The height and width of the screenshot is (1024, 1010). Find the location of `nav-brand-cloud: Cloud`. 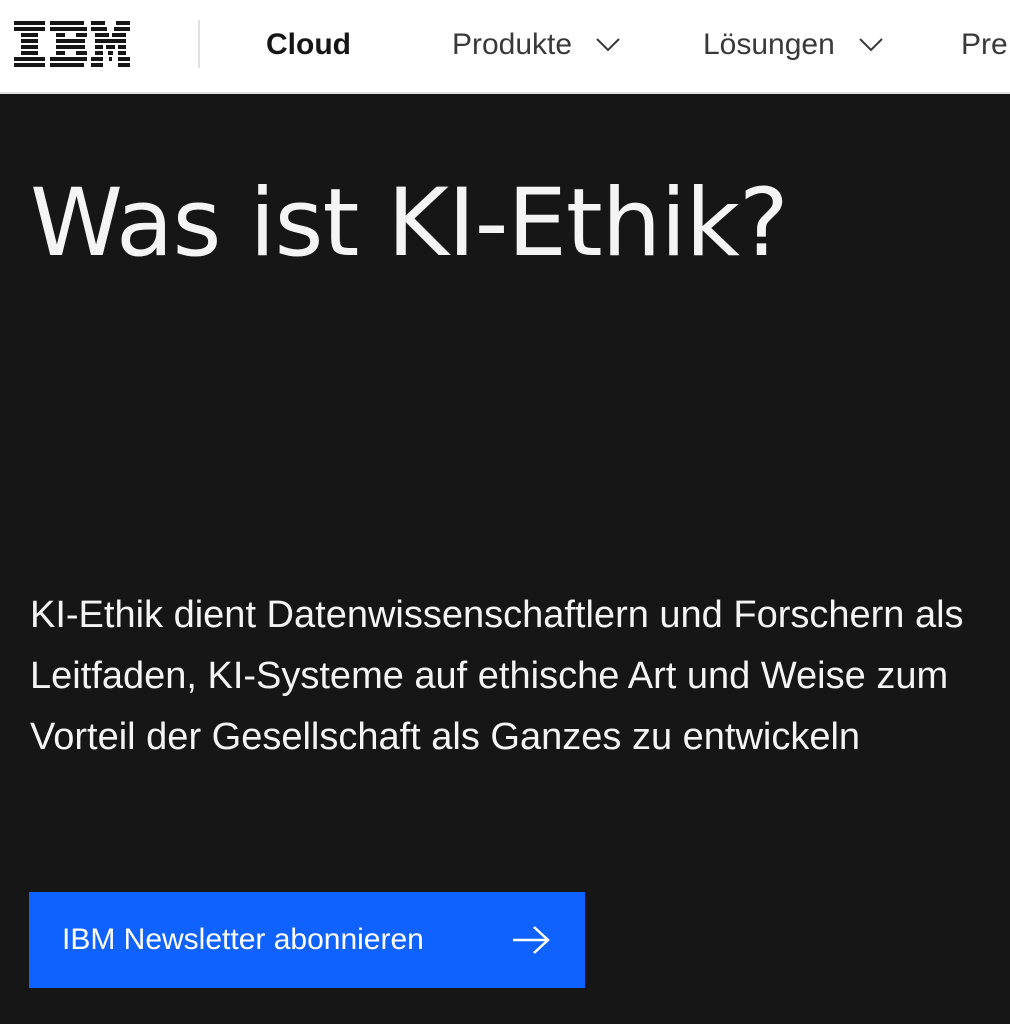

nav-brand-cloud: Cloud is located at coordinates (308, 45).